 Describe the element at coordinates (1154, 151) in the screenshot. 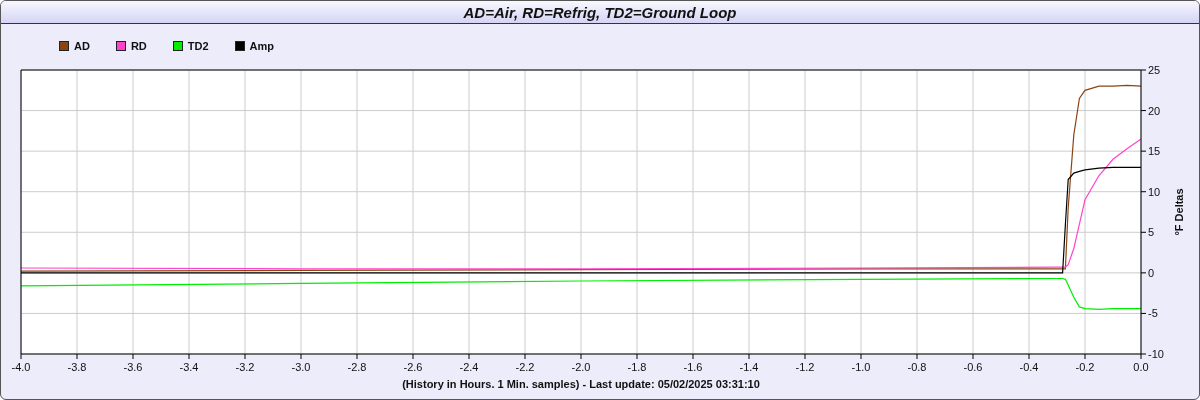

I see `tick-label: 15` at that location.